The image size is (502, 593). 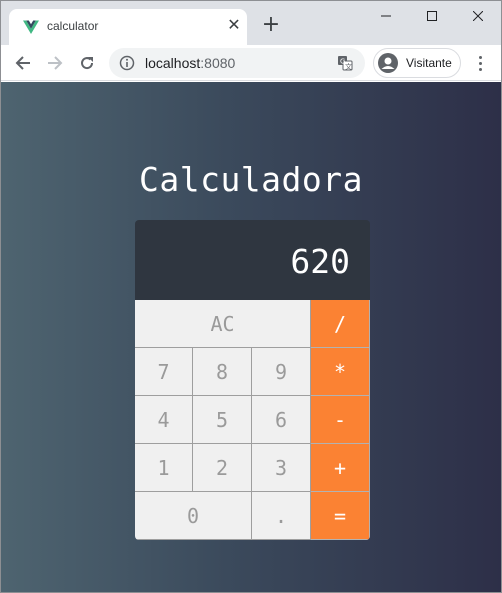 I want to click on display-value: 620, so click(x=320, y=261).